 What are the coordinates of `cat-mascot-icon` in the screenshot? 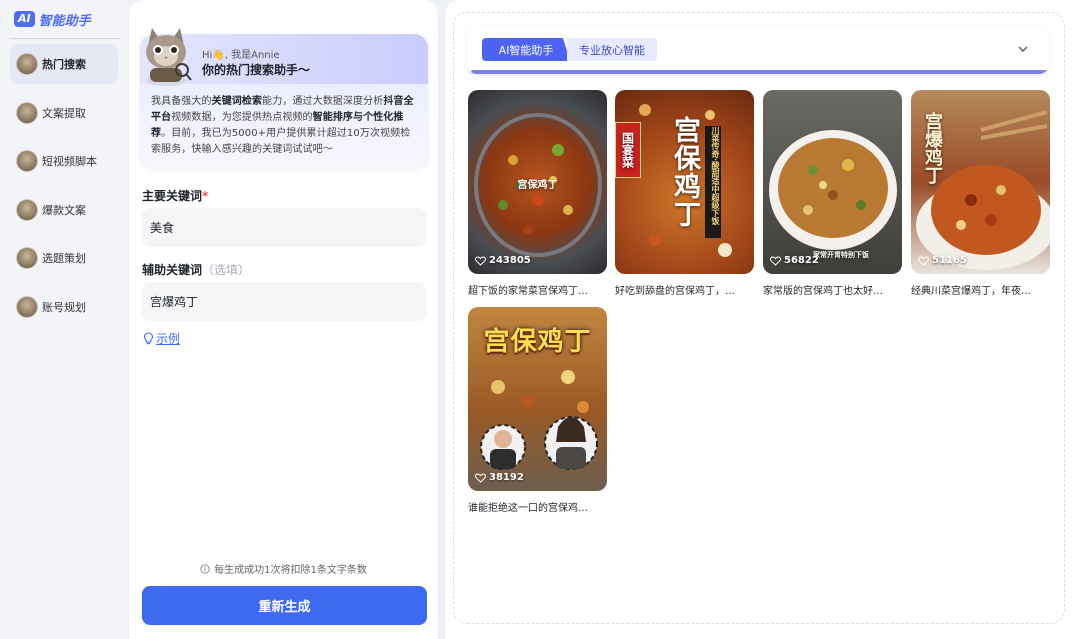 It's located at (169, 57).